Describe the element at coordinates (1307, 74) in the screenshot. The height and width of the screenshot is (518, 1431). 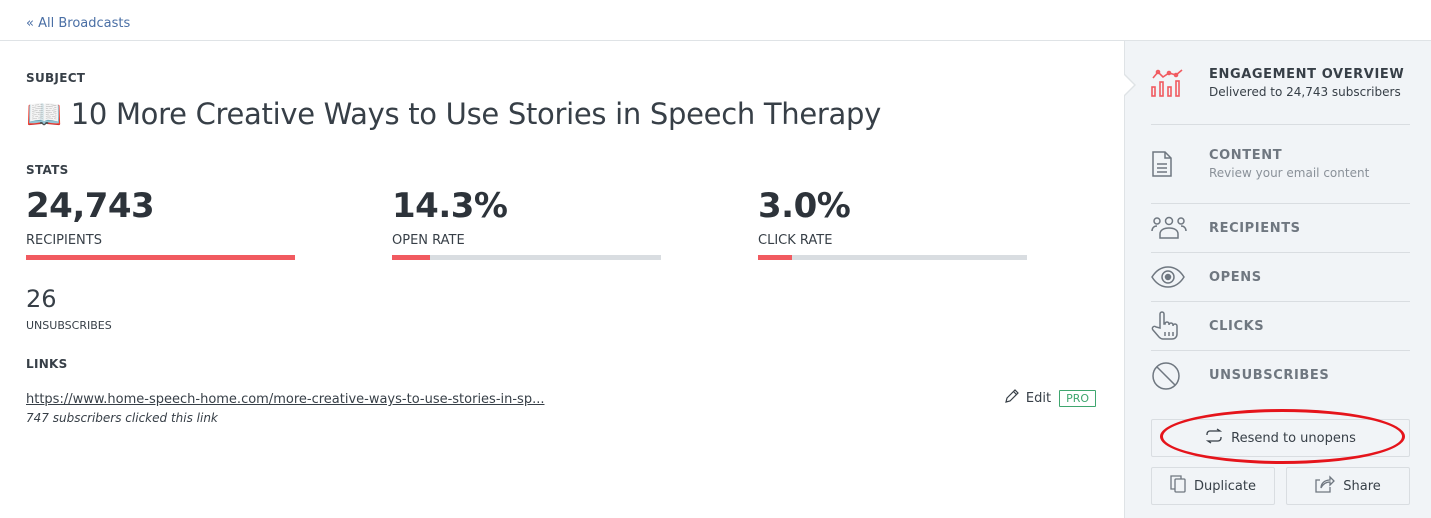
I see `nav-title: ENGAGEMENT OVERVIEW` at that location.